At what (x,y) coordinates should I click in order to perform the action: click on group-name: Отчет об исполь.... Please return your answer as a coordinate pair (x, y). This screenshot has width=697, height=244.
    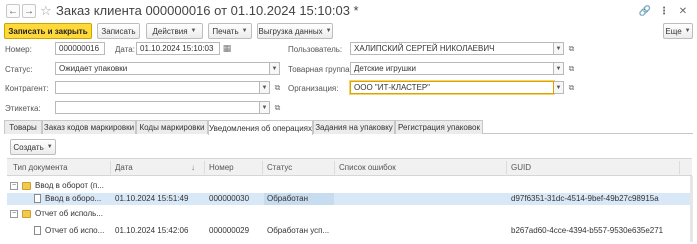
    Looking at the image, I should click on (69, 213).